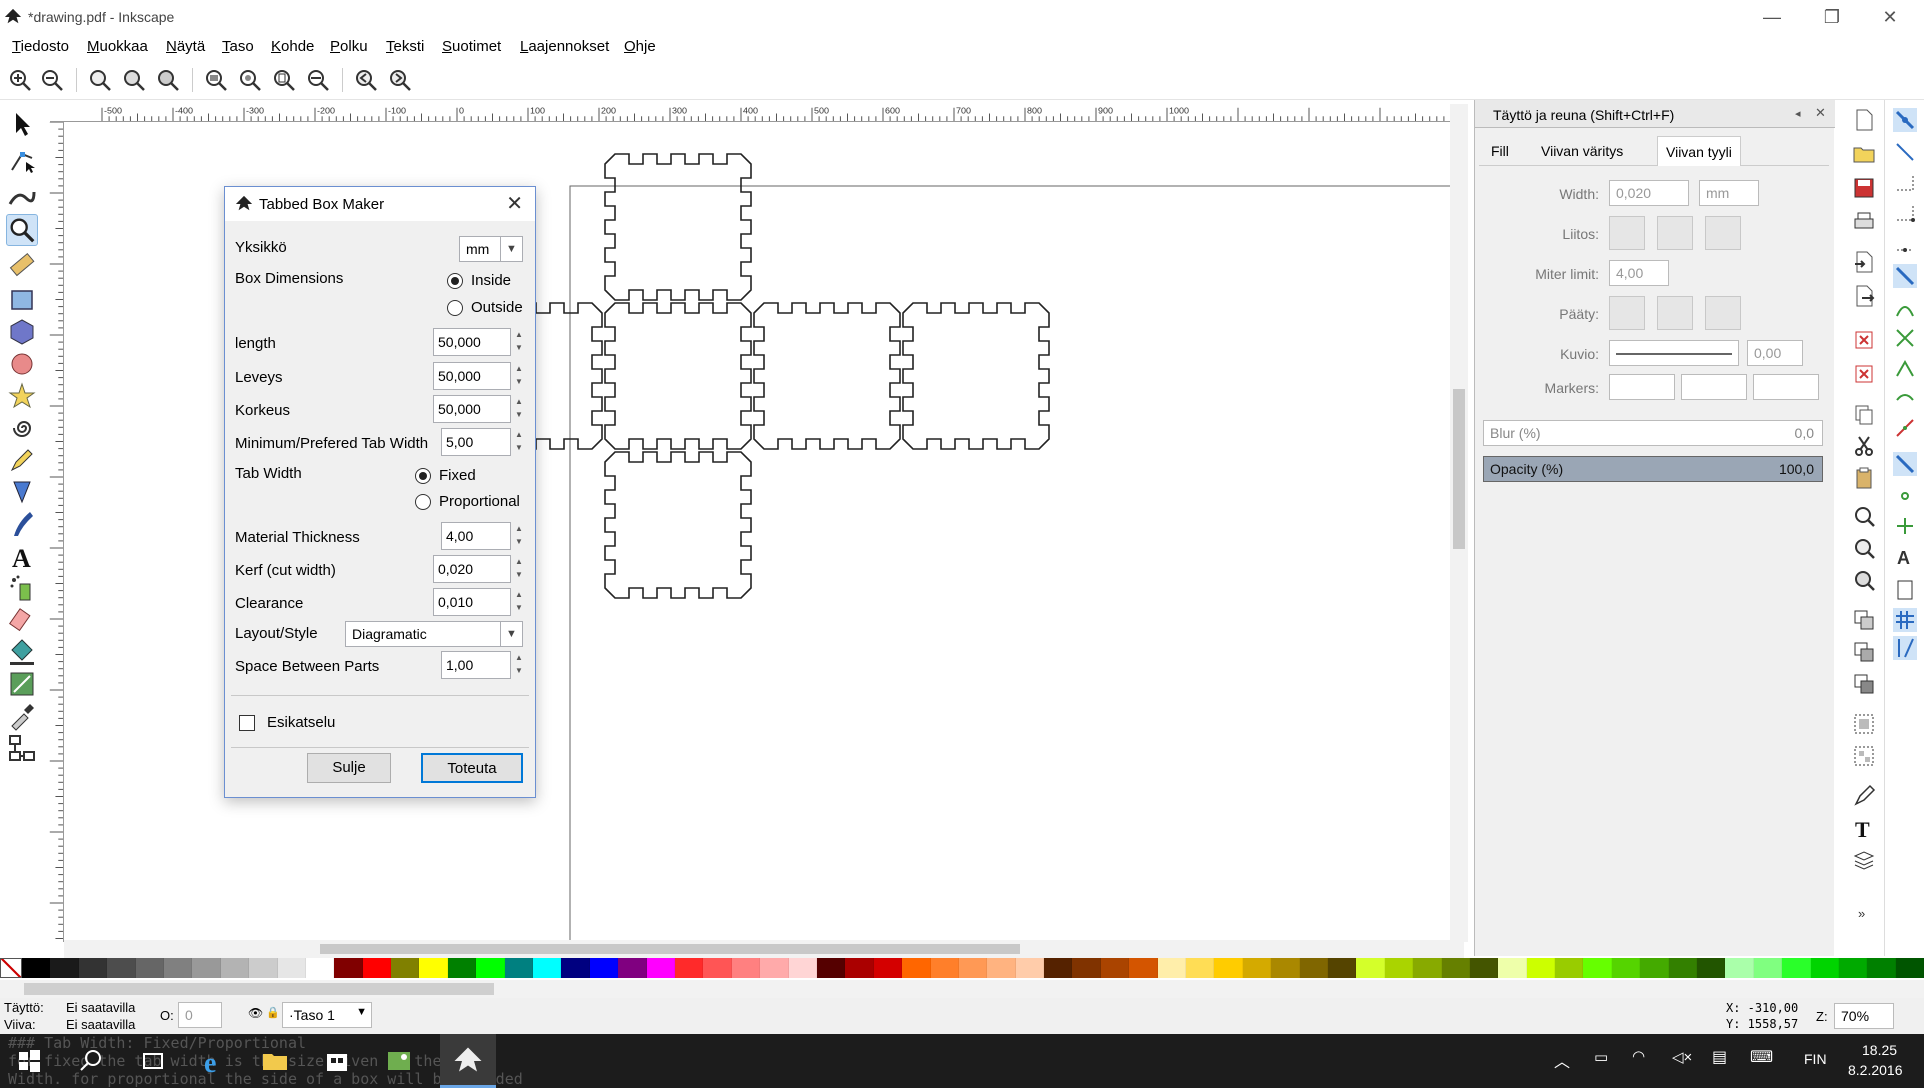  I want to click on text-font-icon: T, so click(1864, 828).